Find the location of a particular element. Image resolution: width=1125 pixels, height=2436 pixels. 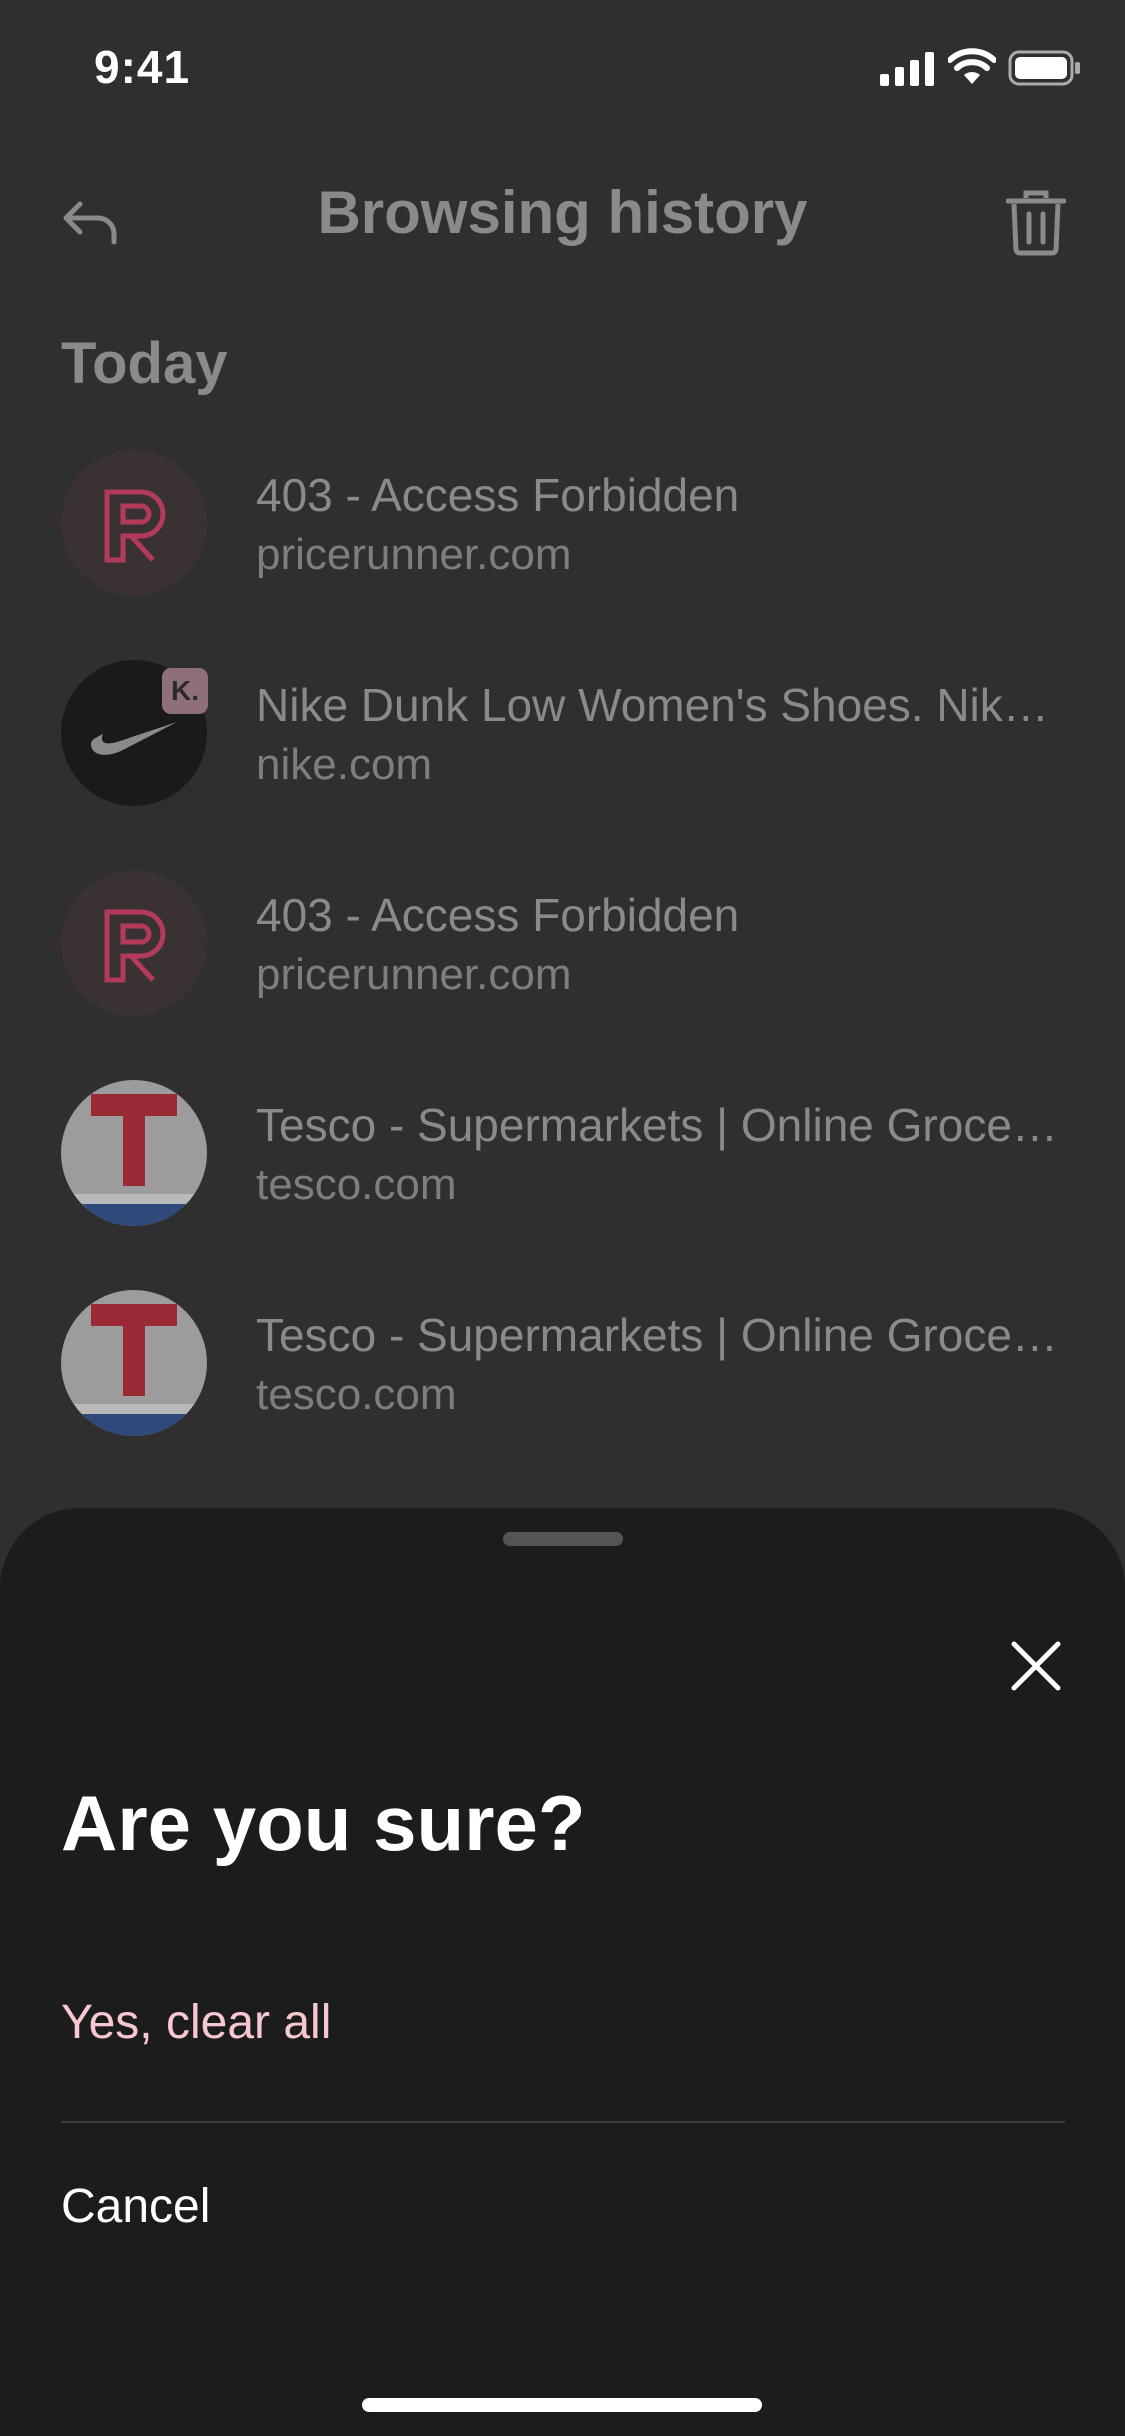

app-header: Browsing history is located at coordinates (562, 215).